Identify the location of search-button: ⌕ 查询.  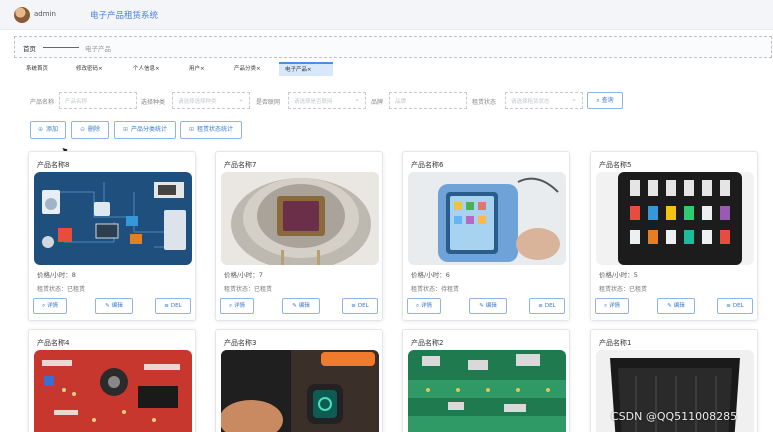
(605, 100).